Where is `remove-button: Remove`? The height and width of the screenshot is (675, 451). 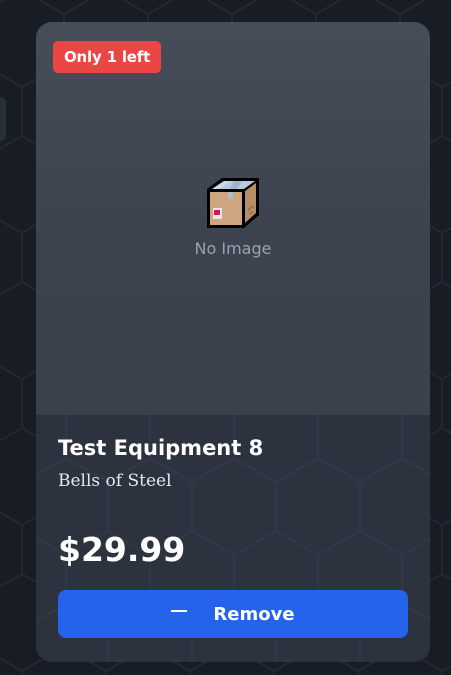 remove-button: Remove is located at coordinates (233, 614).